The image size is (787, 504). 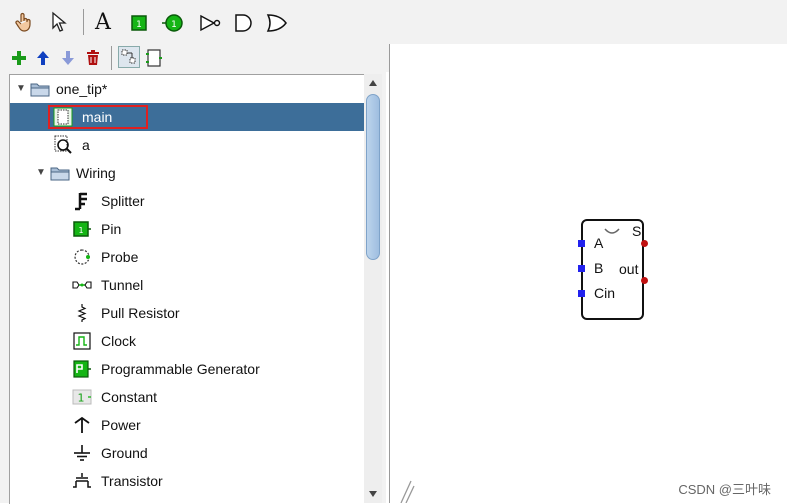 What do you see at coordinates (82, 424) in the screenshot?
I see `power-icon` at bounding box center [82, 424].